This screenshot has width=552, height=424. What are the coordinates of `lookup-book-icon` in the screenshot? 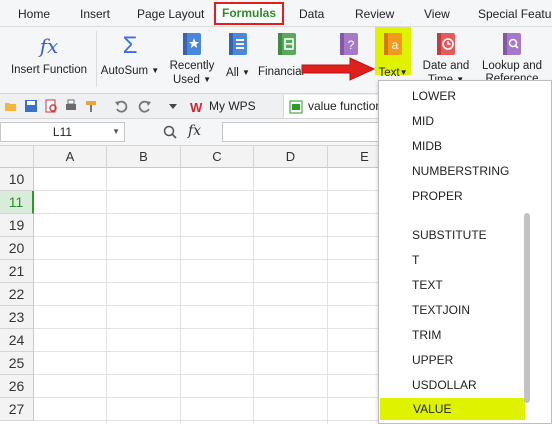 It's located at (512, 44).